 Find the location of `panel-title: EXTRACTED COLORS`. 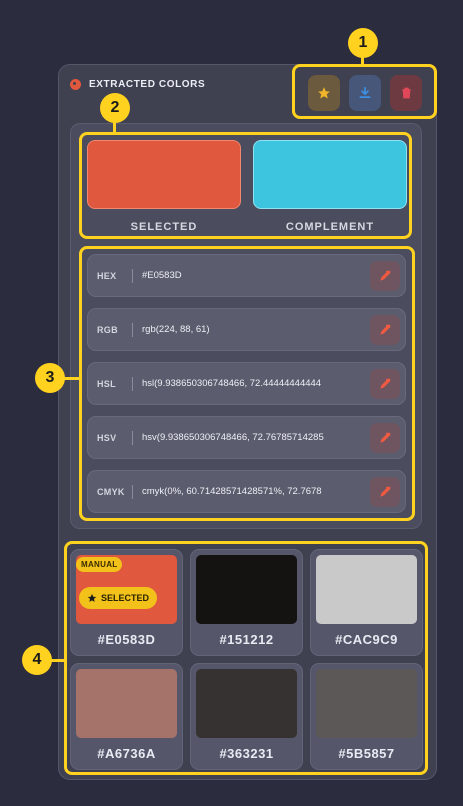

panel-title: EXTRACTED COLORS is located at coordinates (147, 84).